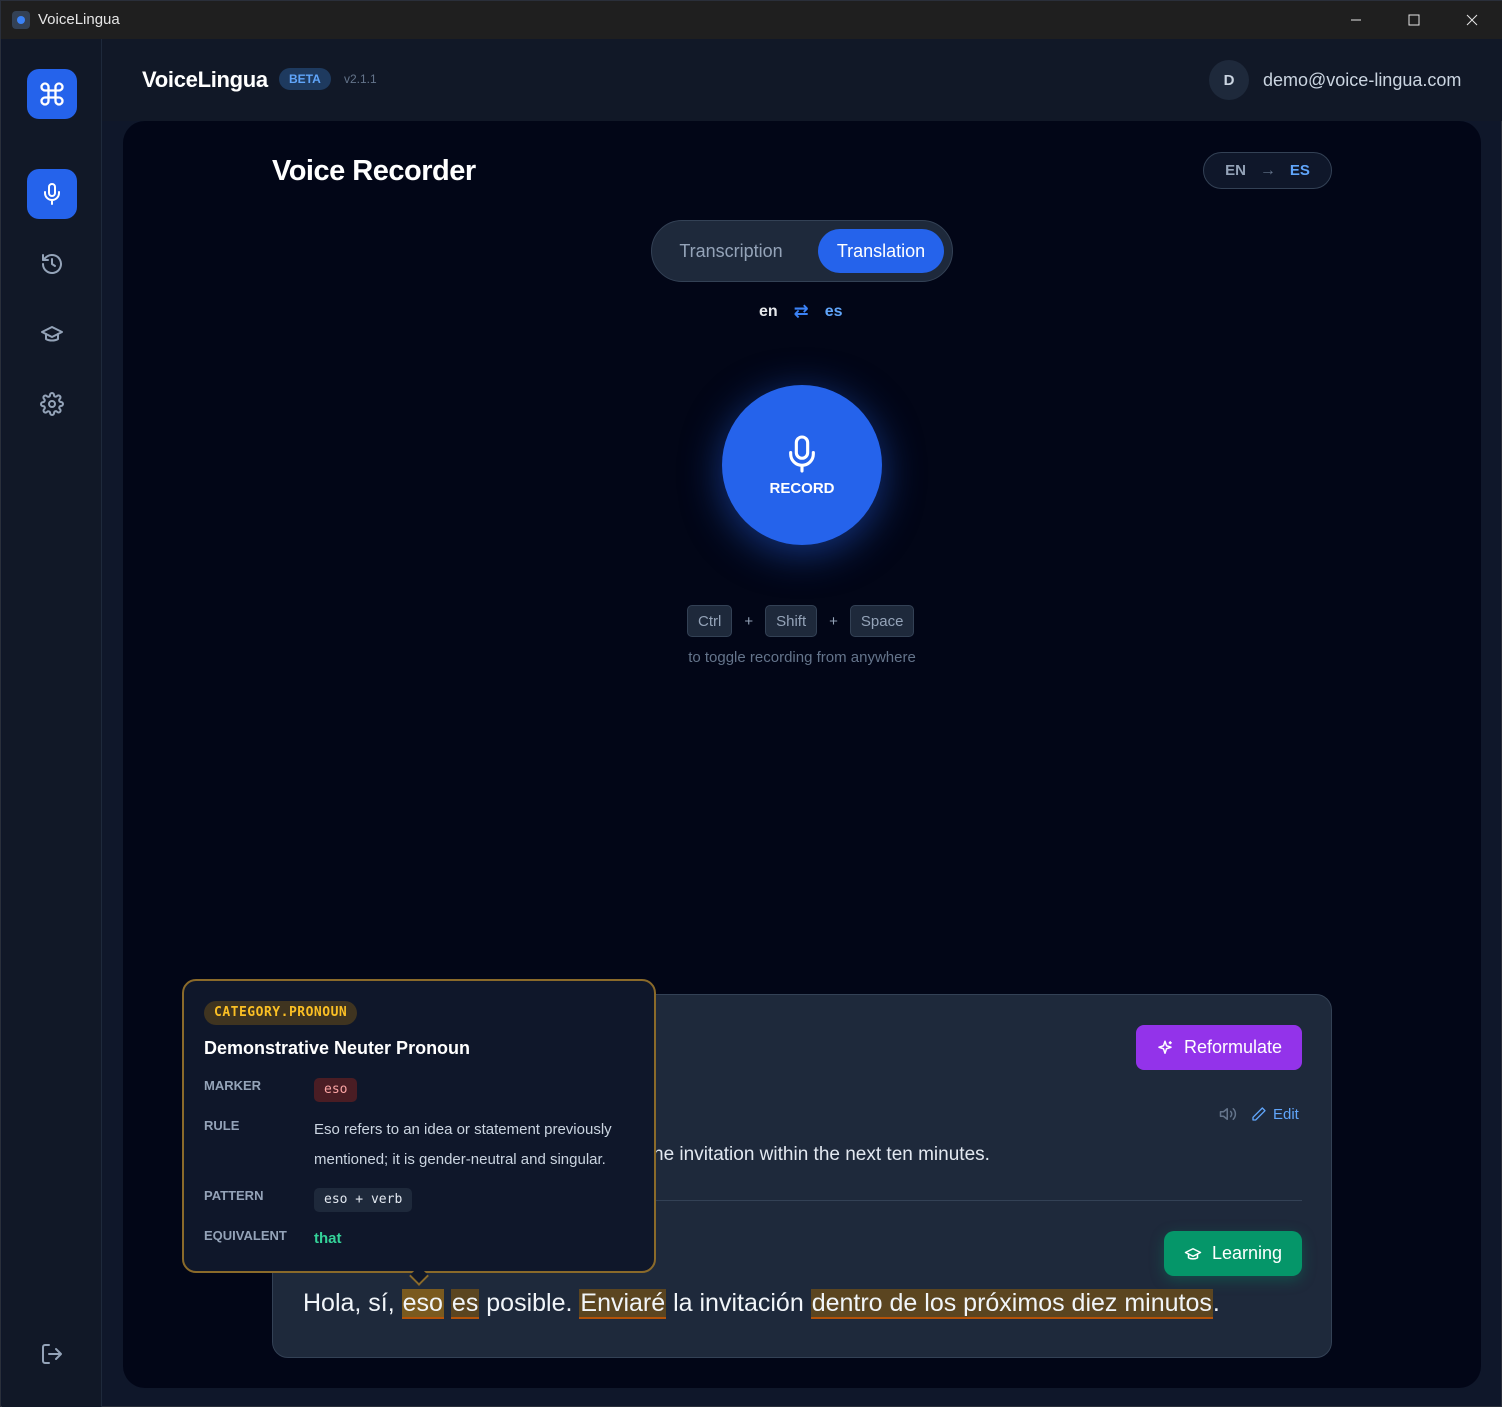 The width and height of the screenshot is (1502, 1407). I want to click on history-icon, so click(52, 264).